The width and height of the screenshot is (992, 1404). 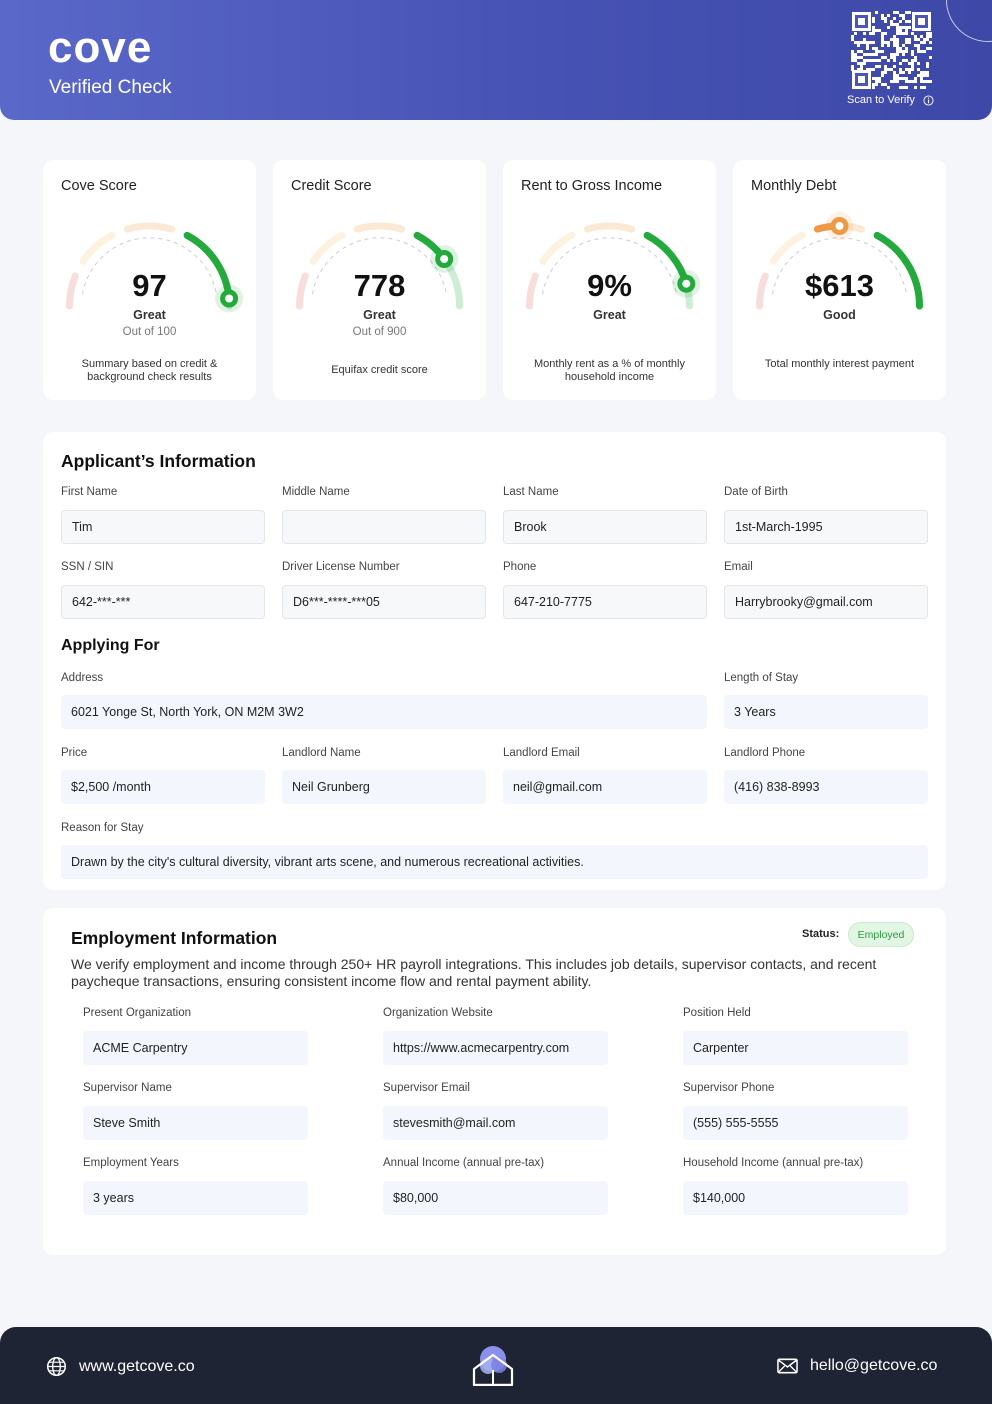 What do you see at coordinates (120, 1366) in the screenshot?
I see `footer-website-link: www.getcove.co` at bounding box center [120, 1366].